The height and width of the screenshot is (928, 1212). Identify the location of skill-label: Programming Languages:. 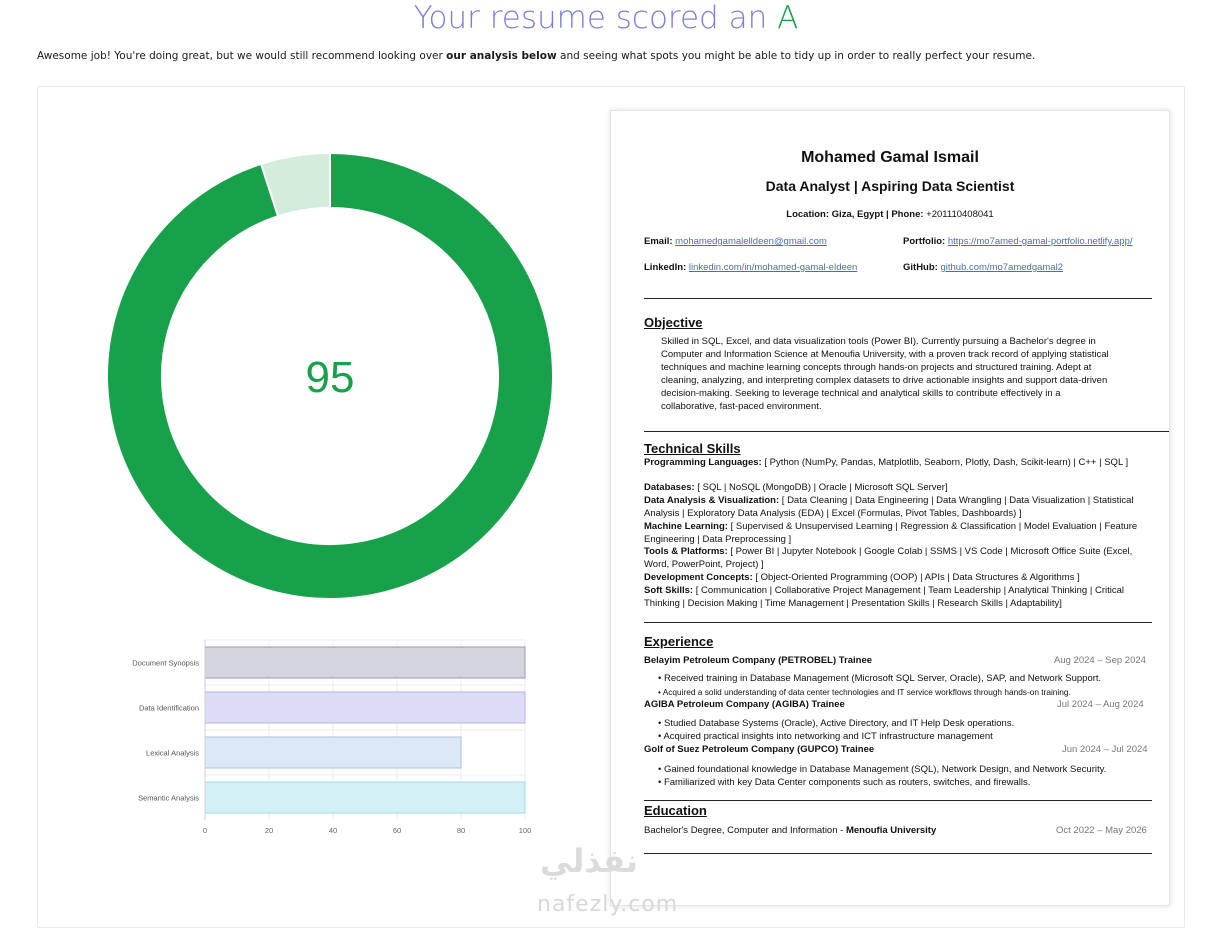
(703, 462).